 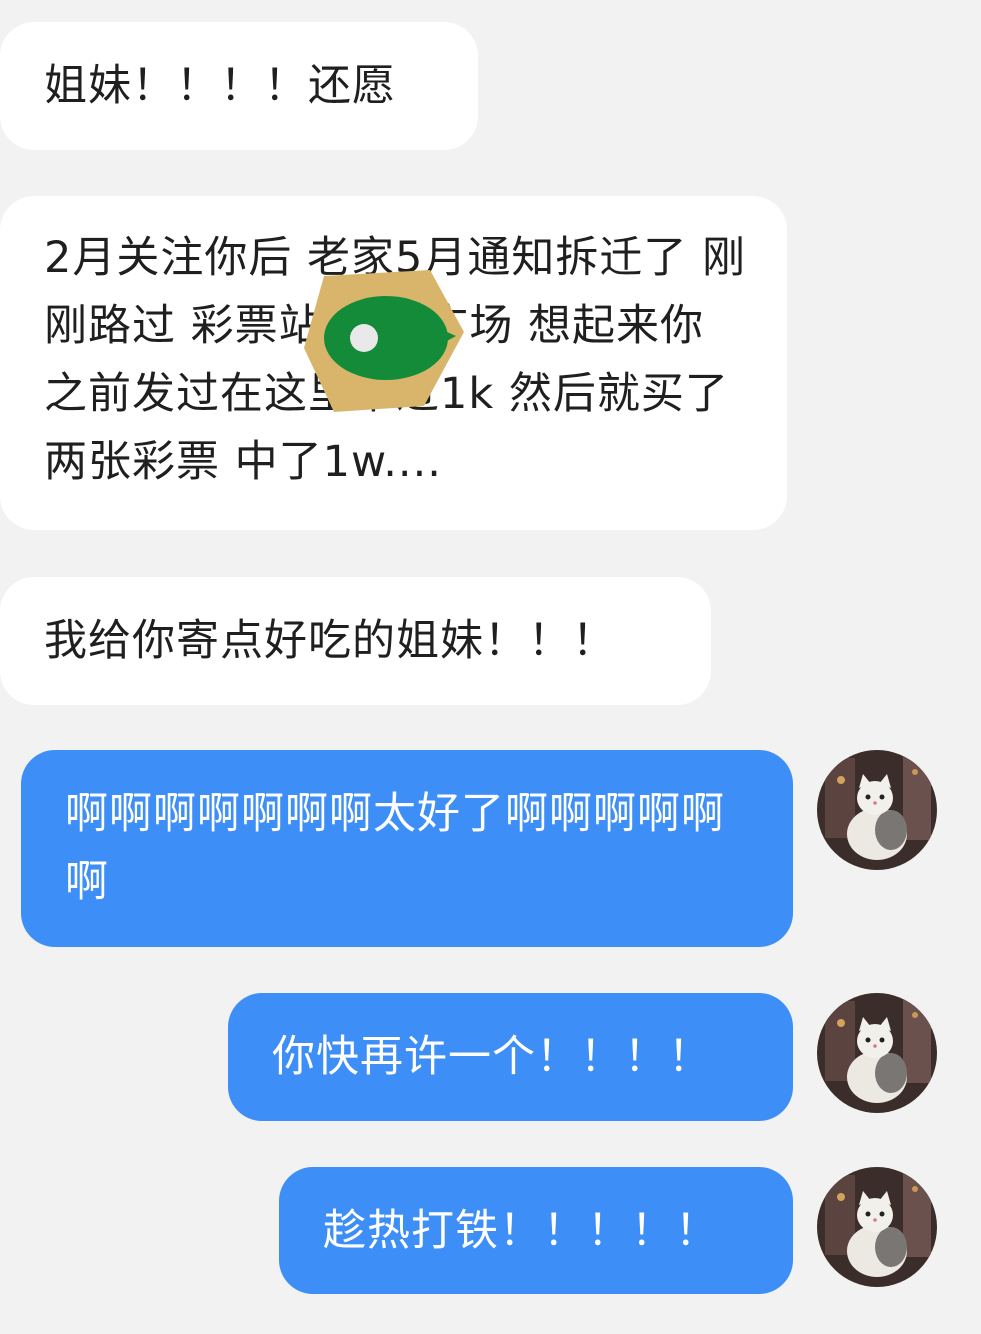 What do you see at coordinates (521, 1231) in the screenshot?
I see `message-text: 趁热打铁！！！！！` at bounding box center [521, 1231].